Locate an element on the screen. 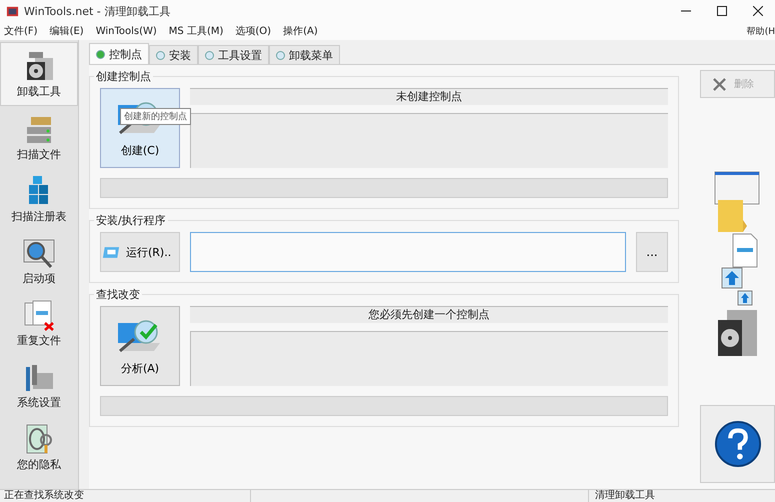 This screenshot has width=775, height=502. menu-item: 选项(O) is located at coordinates (253, 31).